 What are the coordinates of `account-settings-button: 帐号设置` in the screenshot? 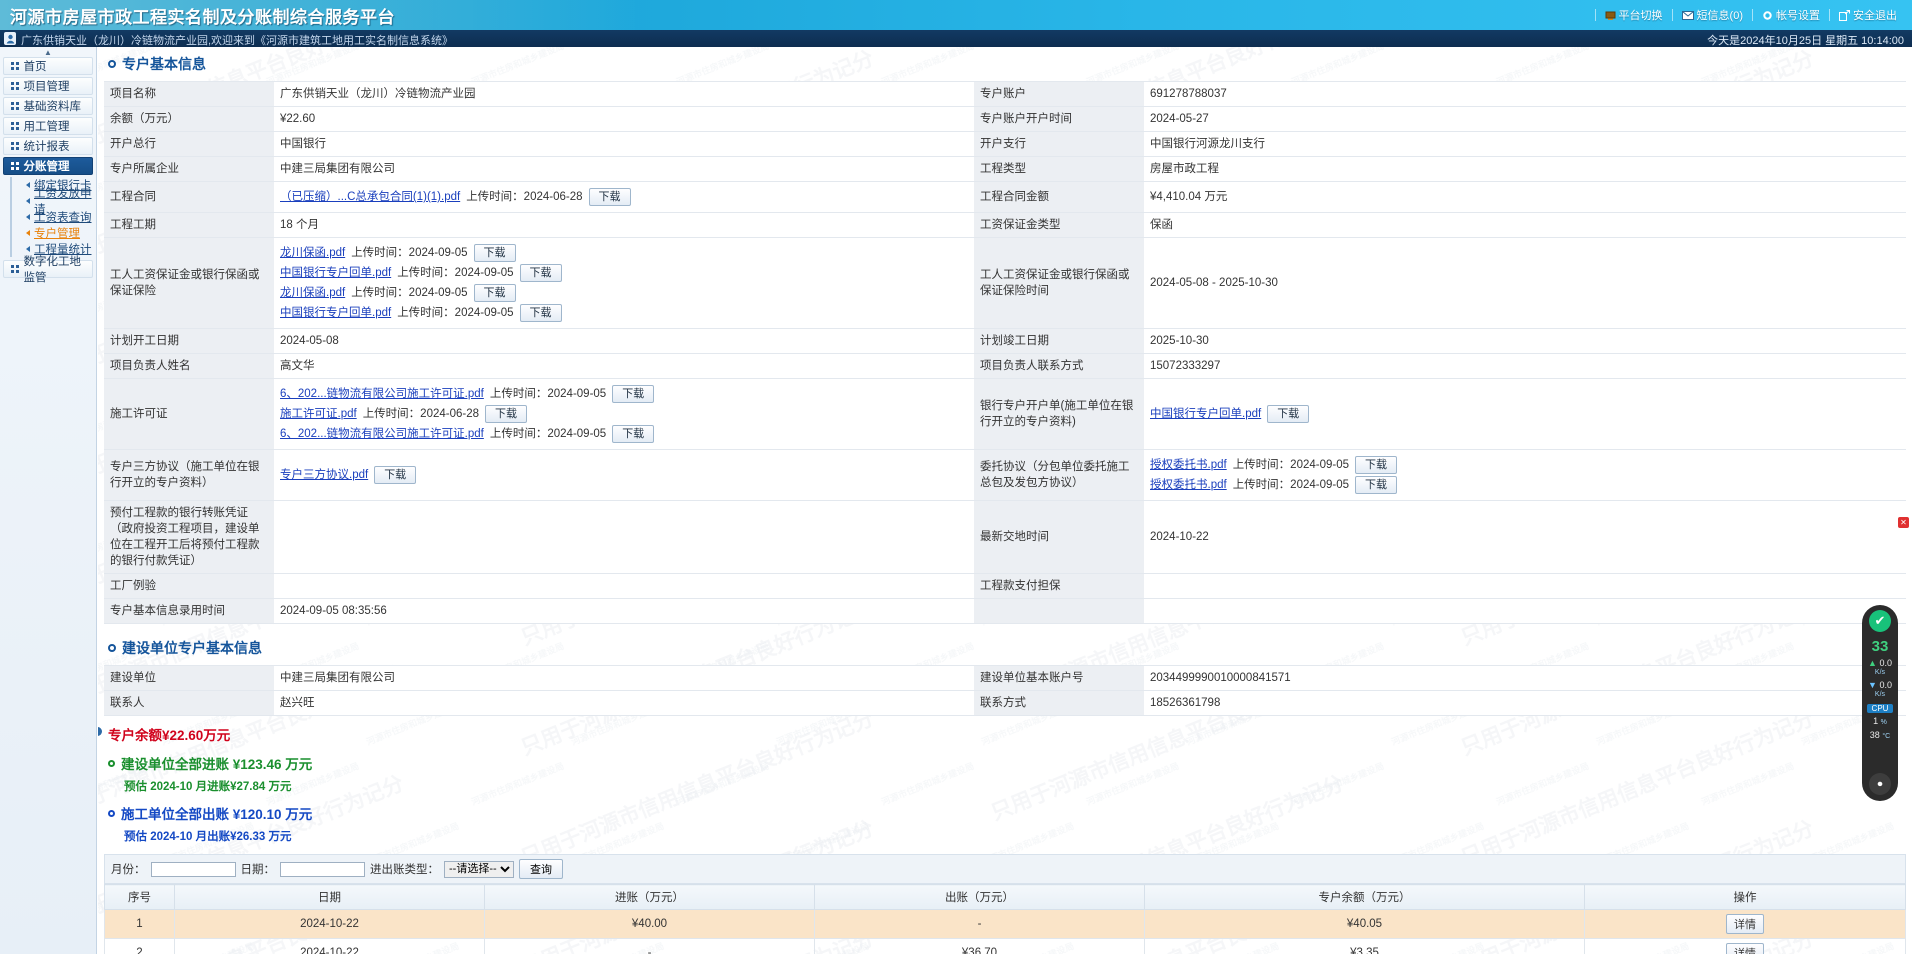 It's located at (1791, 15).